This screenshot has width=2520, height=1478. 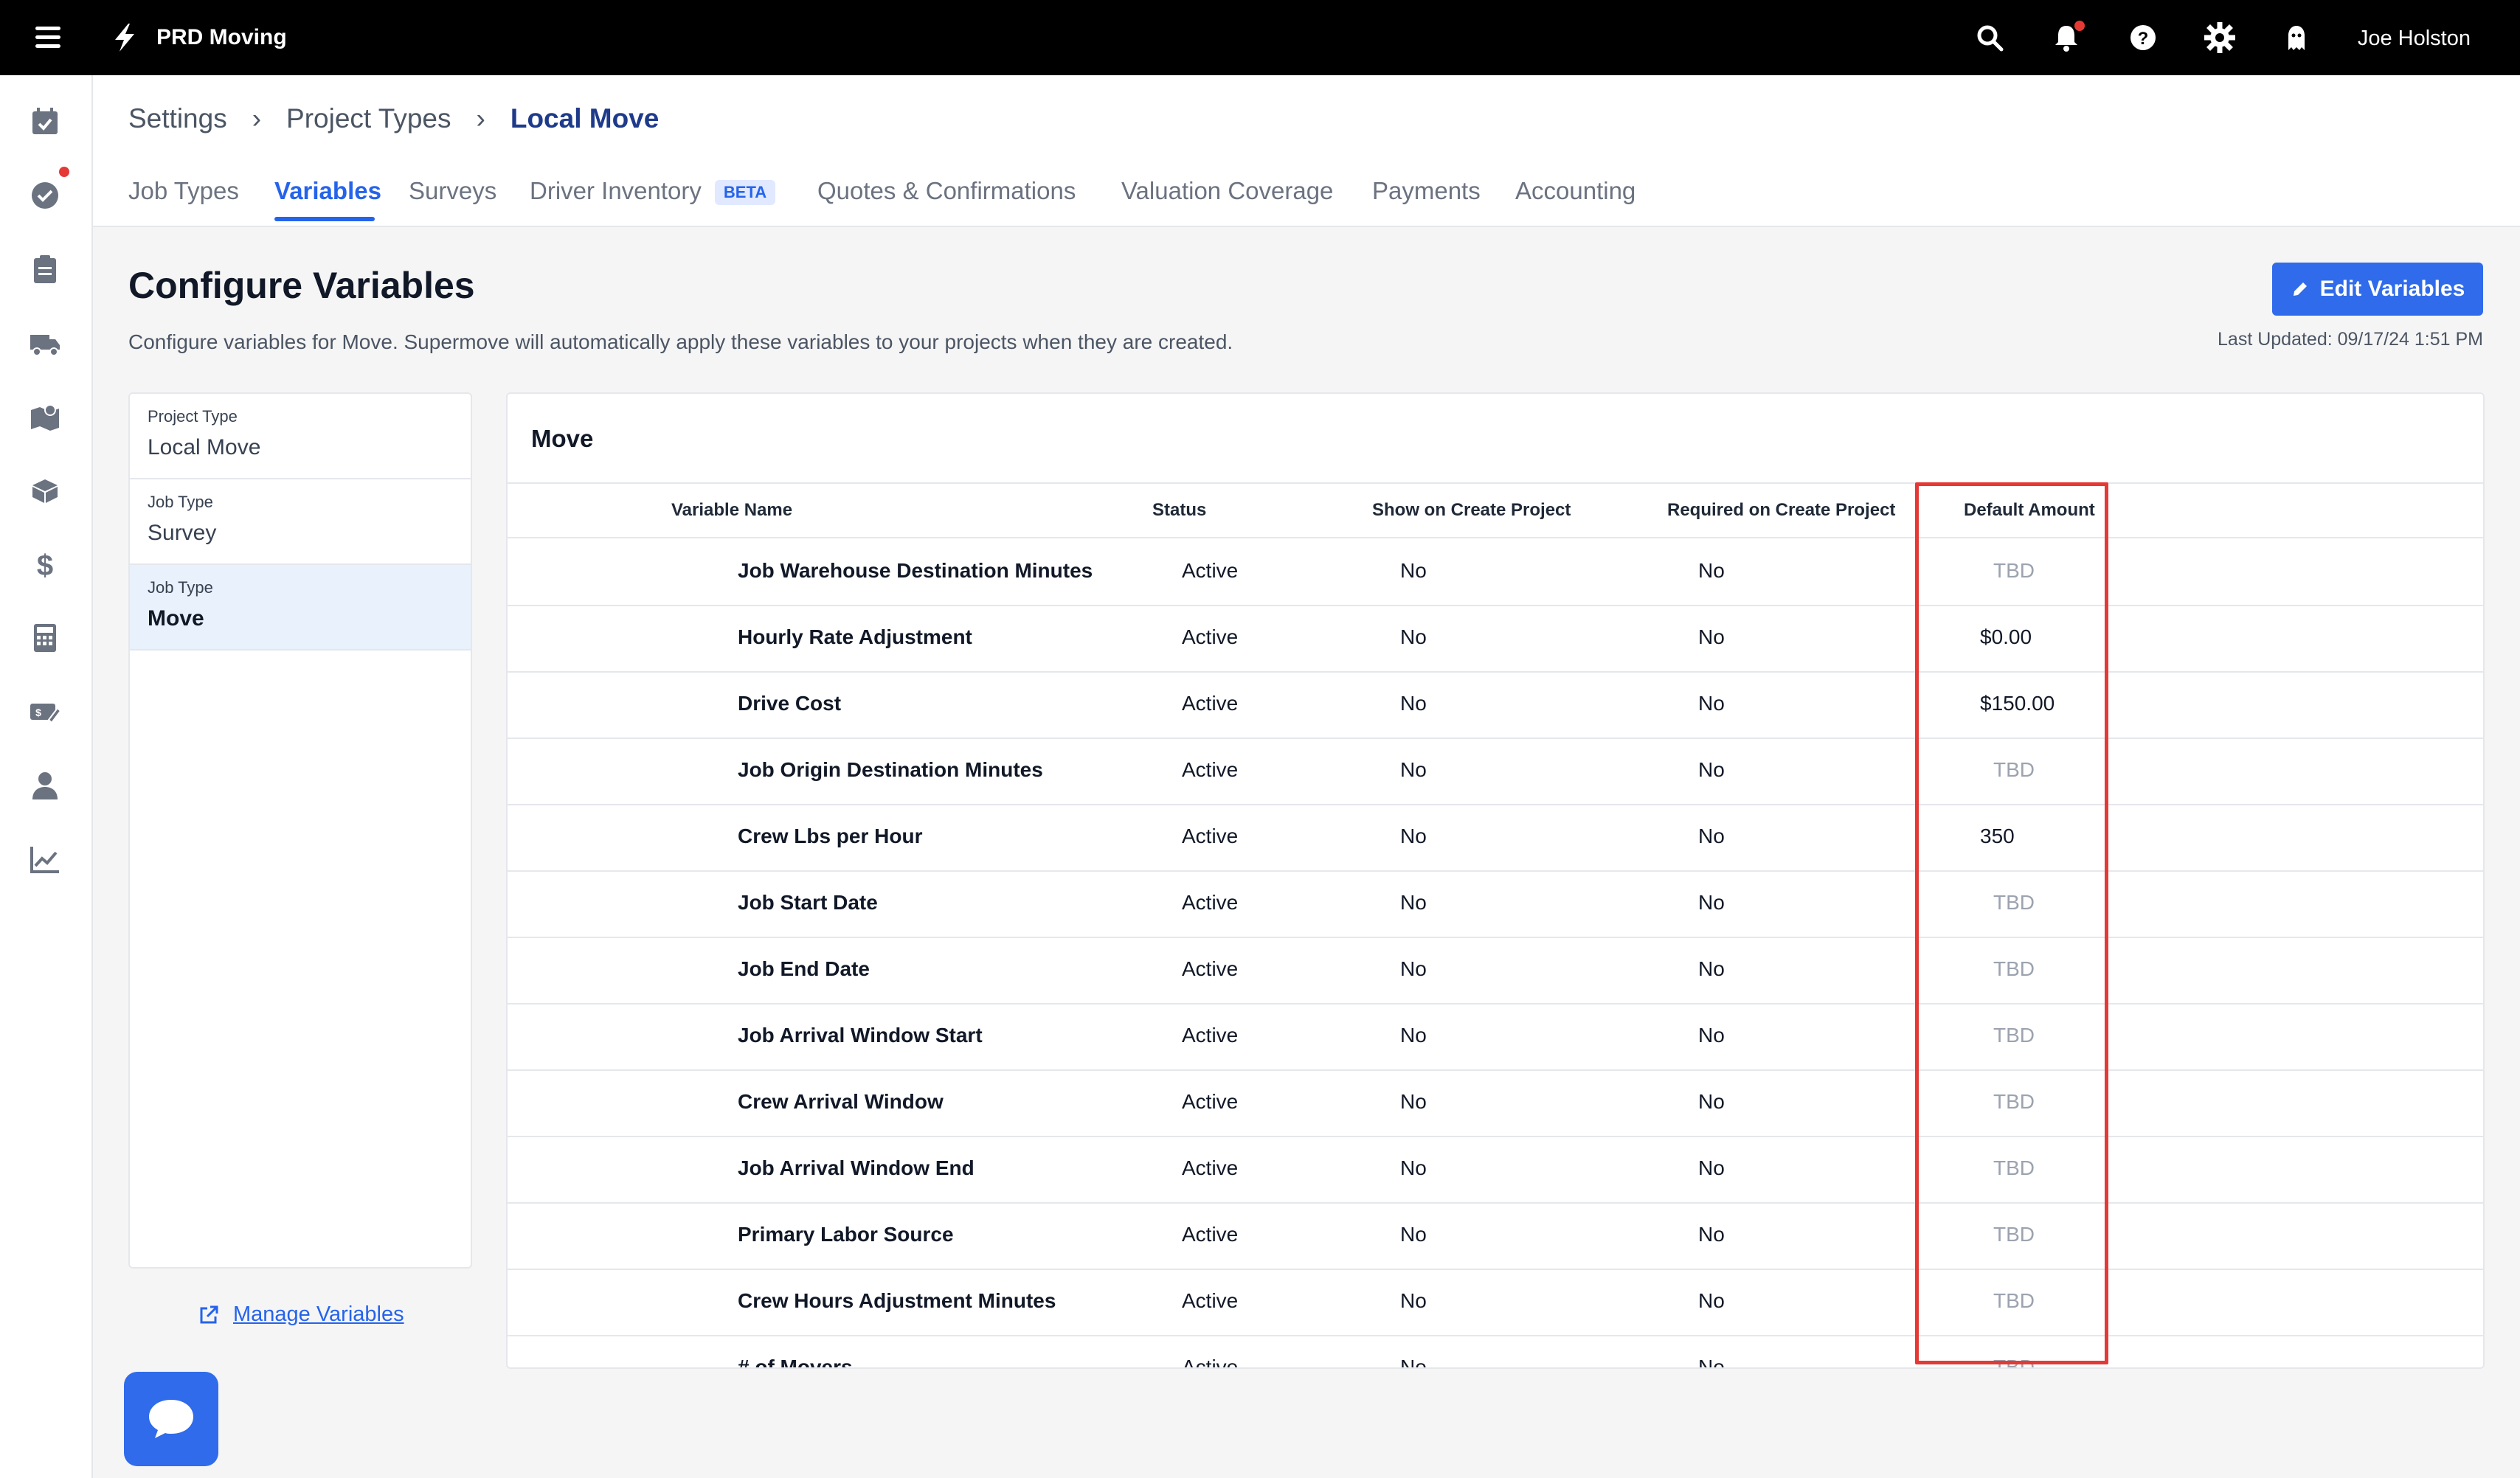 I want to click on variable-name-cell: Crew Lbs per Hour, so click(x=831, y=836).